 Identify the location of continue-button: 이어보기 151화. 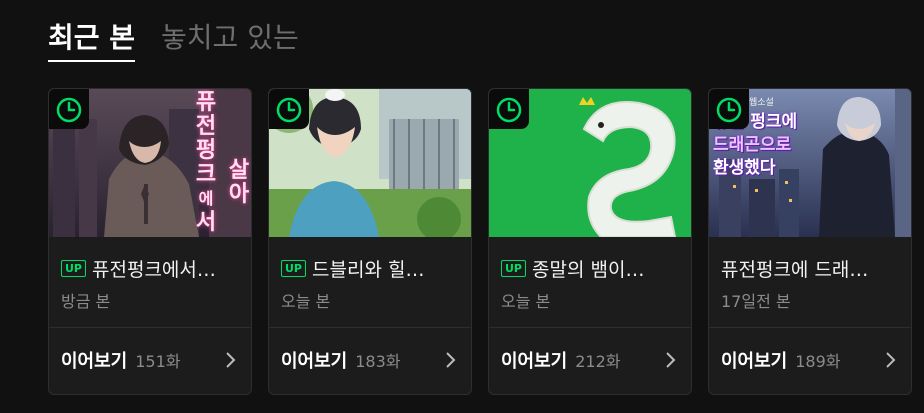
(121, 360).